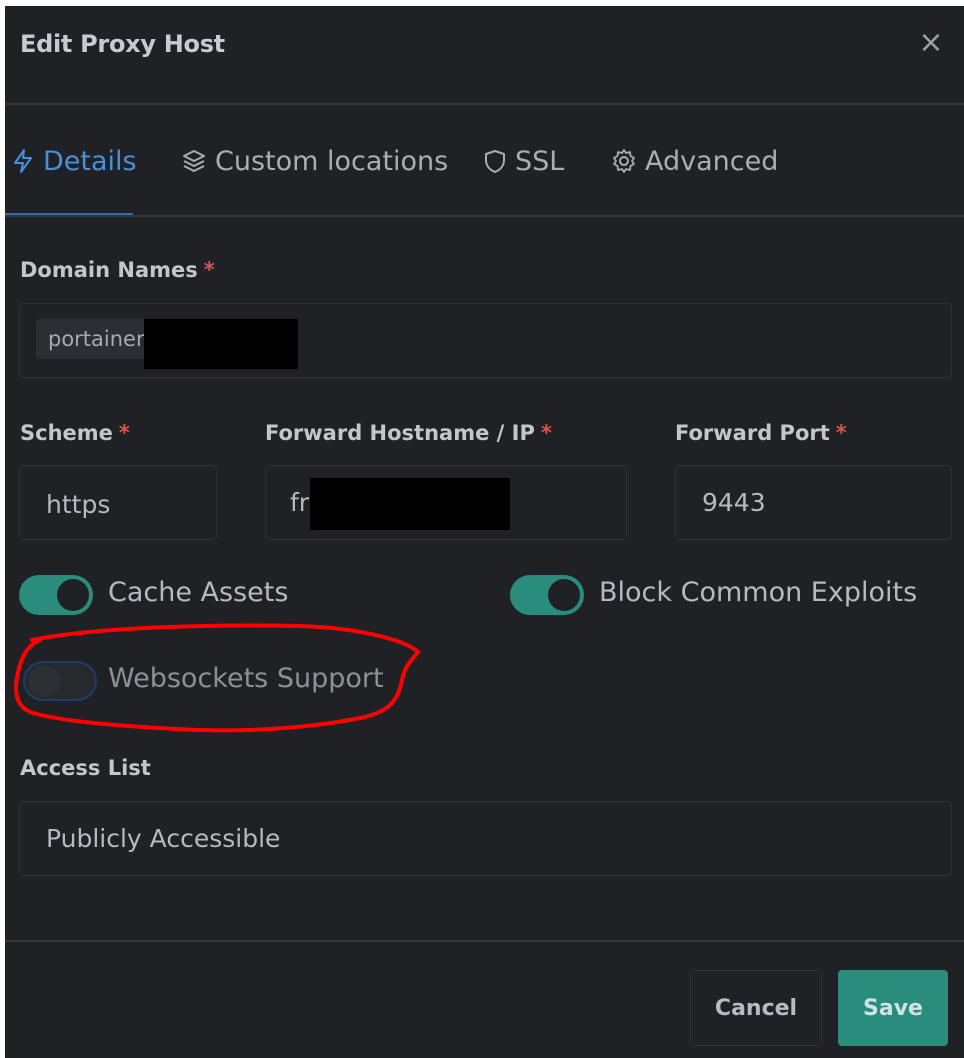 This screenshot has height=1058, width=964. I want to click on gear-icon, so click(624, 161).